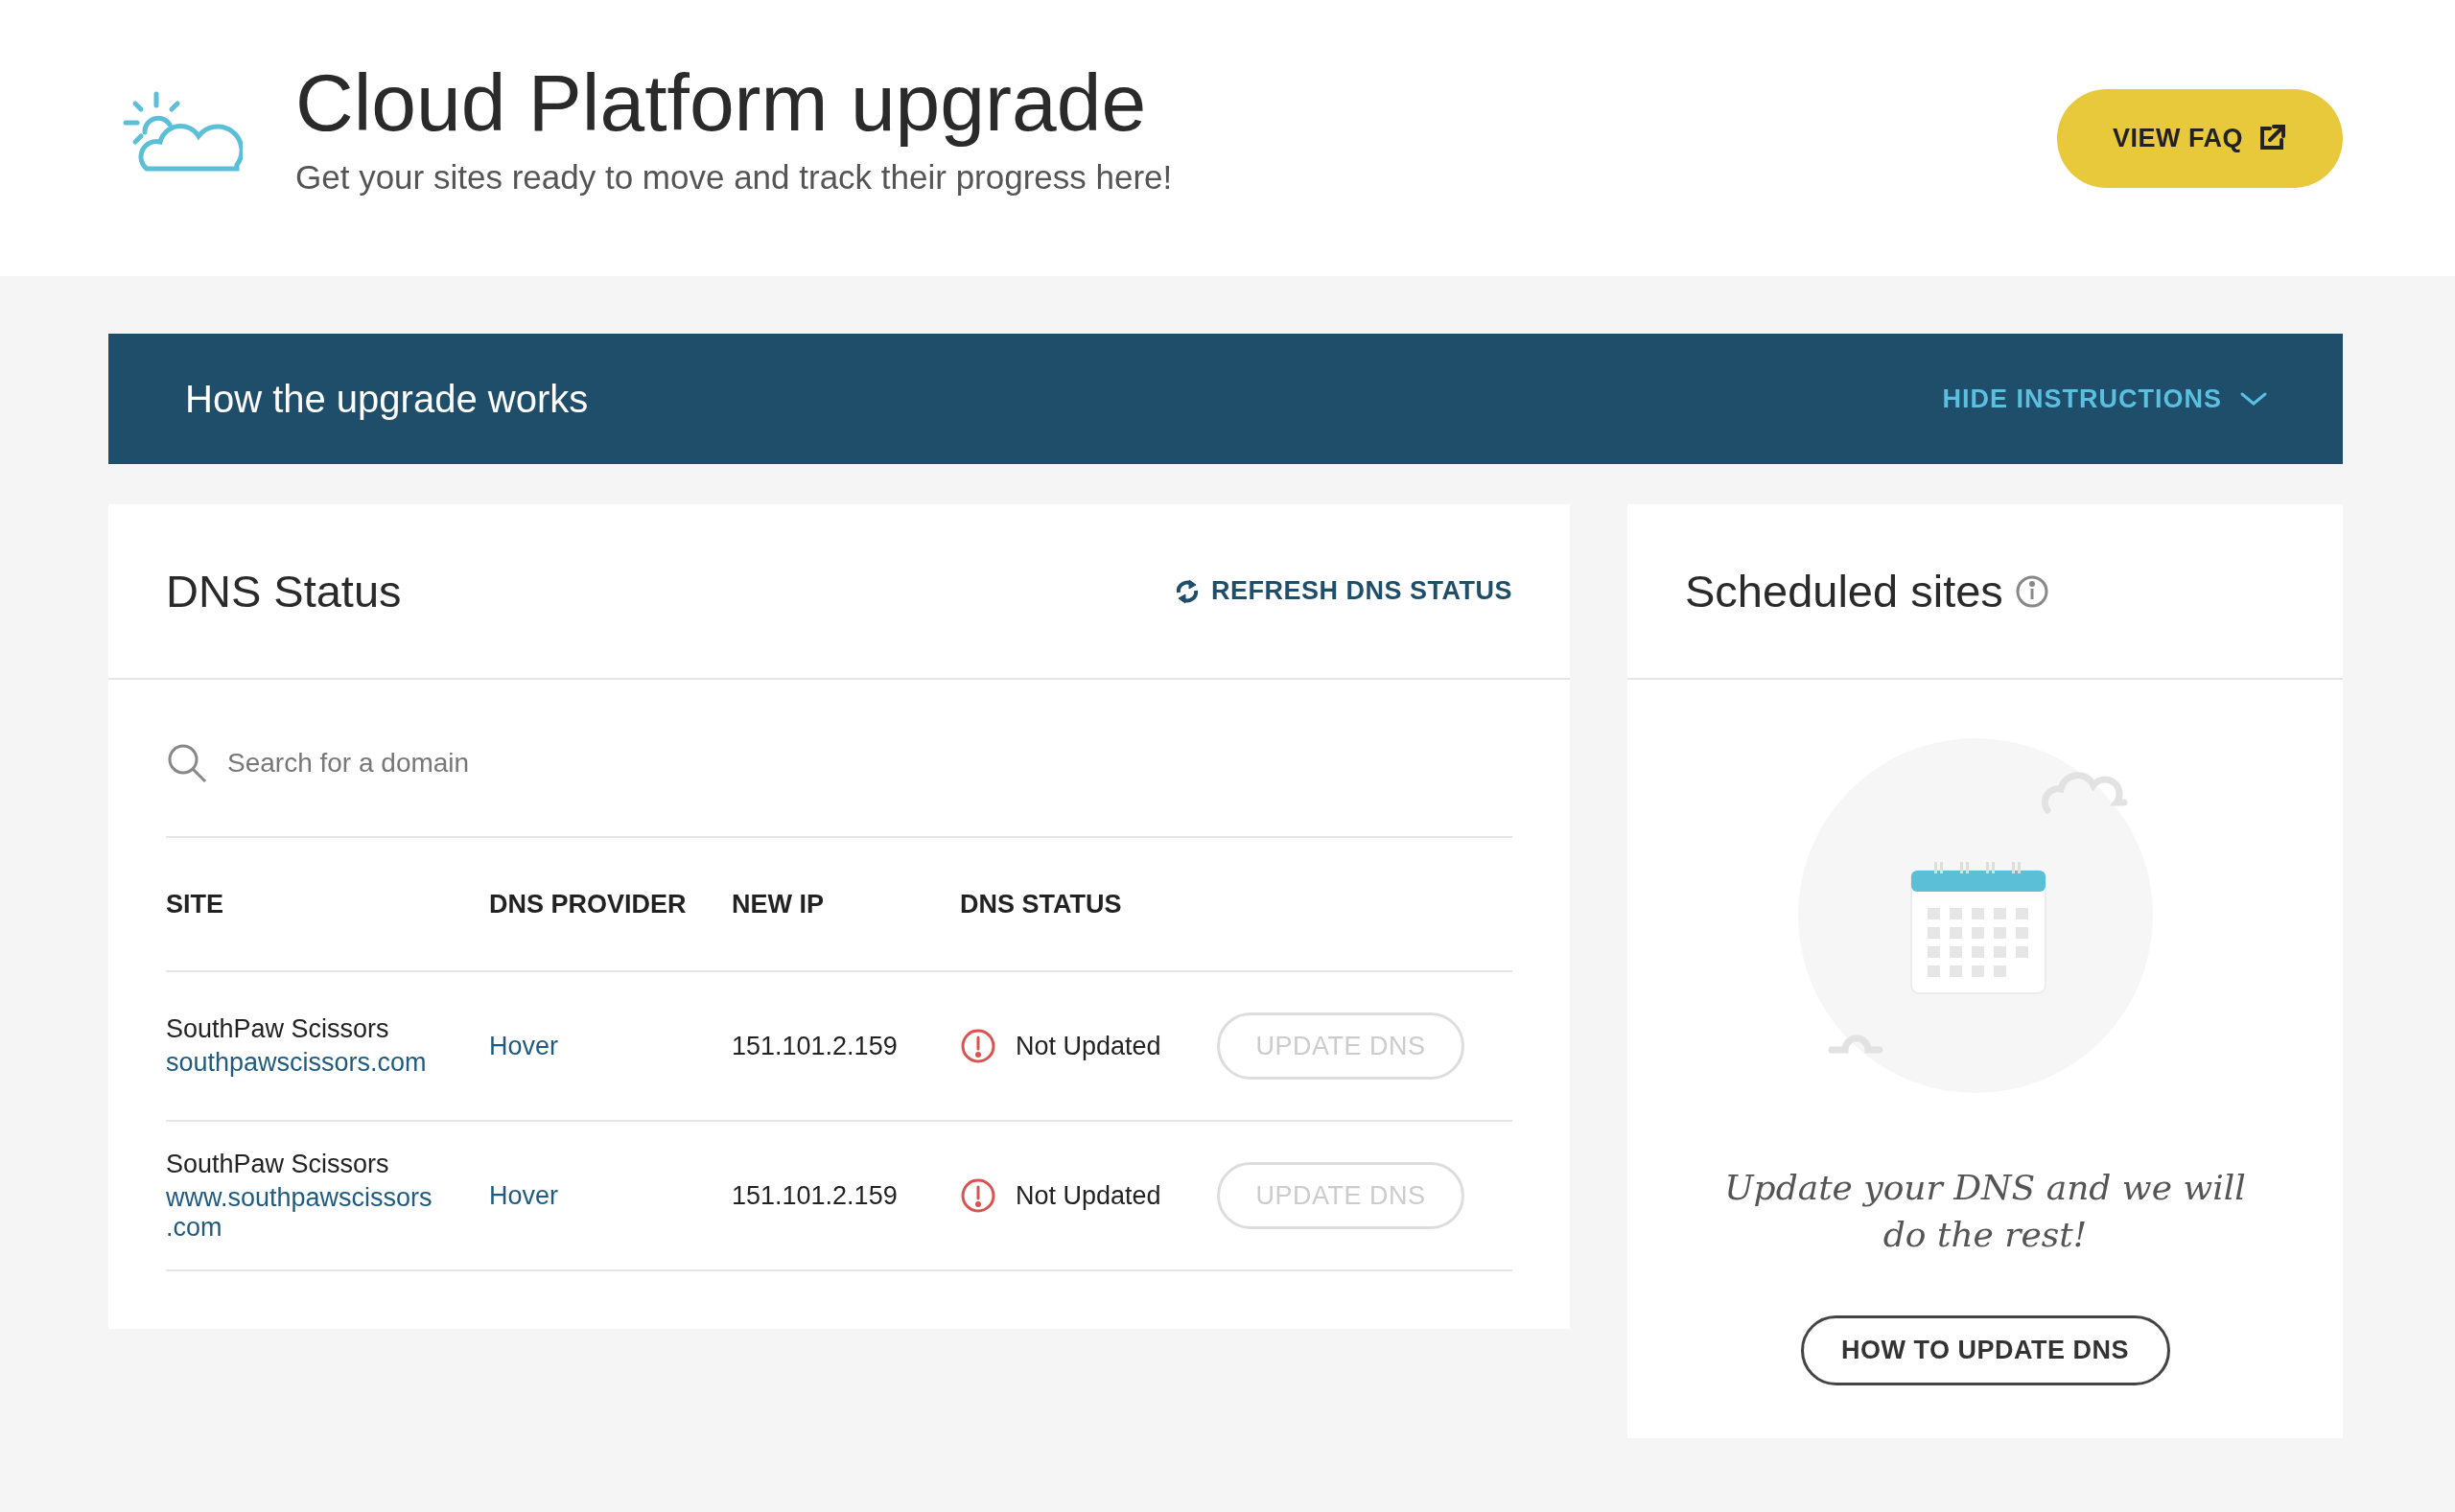 This screenshot has width=2455, height=1512. Describe the element at coordinates (1985, 1211) in the screenshot. I see `scheduled-message: Update your DNS and we will do the rest!` at that location.